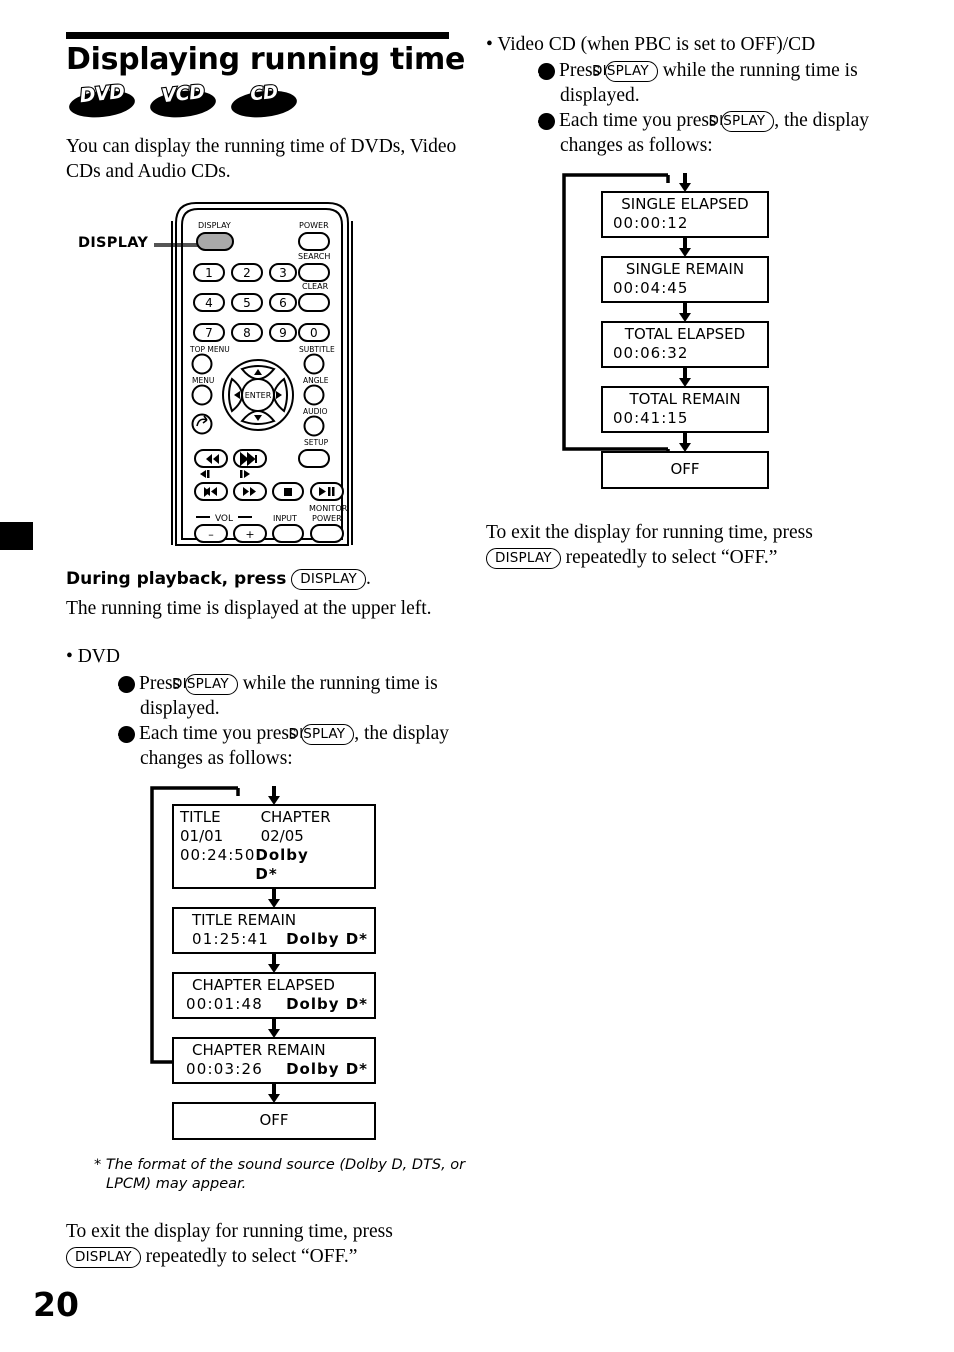 This screenshot has width=954, height=1352. What do you see at coordinates (283, 333) in the screenshot?
I see `svg-text: 9` at bounding box center [283, 333].